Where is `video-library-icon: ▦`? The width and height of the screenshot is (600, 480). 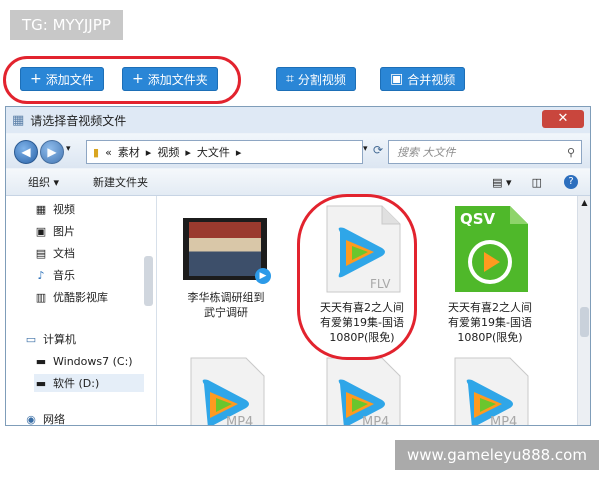 video-library-icon: ▦ is located at coordinates (41, 209).